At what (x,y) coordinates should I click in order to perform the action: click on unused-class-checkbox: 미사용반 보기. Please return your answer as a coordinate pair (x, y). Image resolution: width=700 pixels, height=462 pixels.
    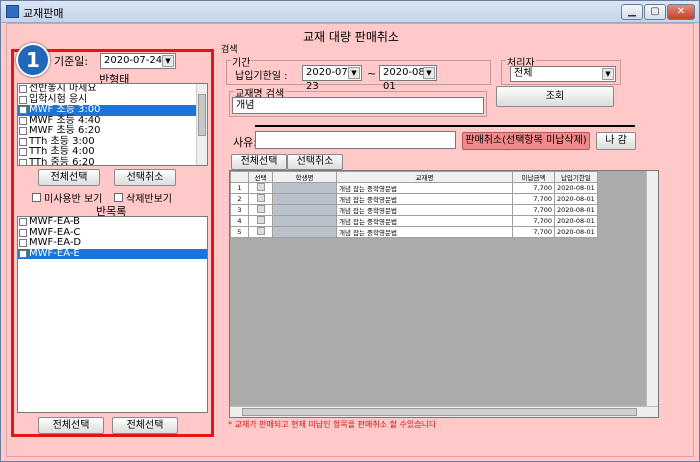
    Looking at the image, I should click on (67, 197).